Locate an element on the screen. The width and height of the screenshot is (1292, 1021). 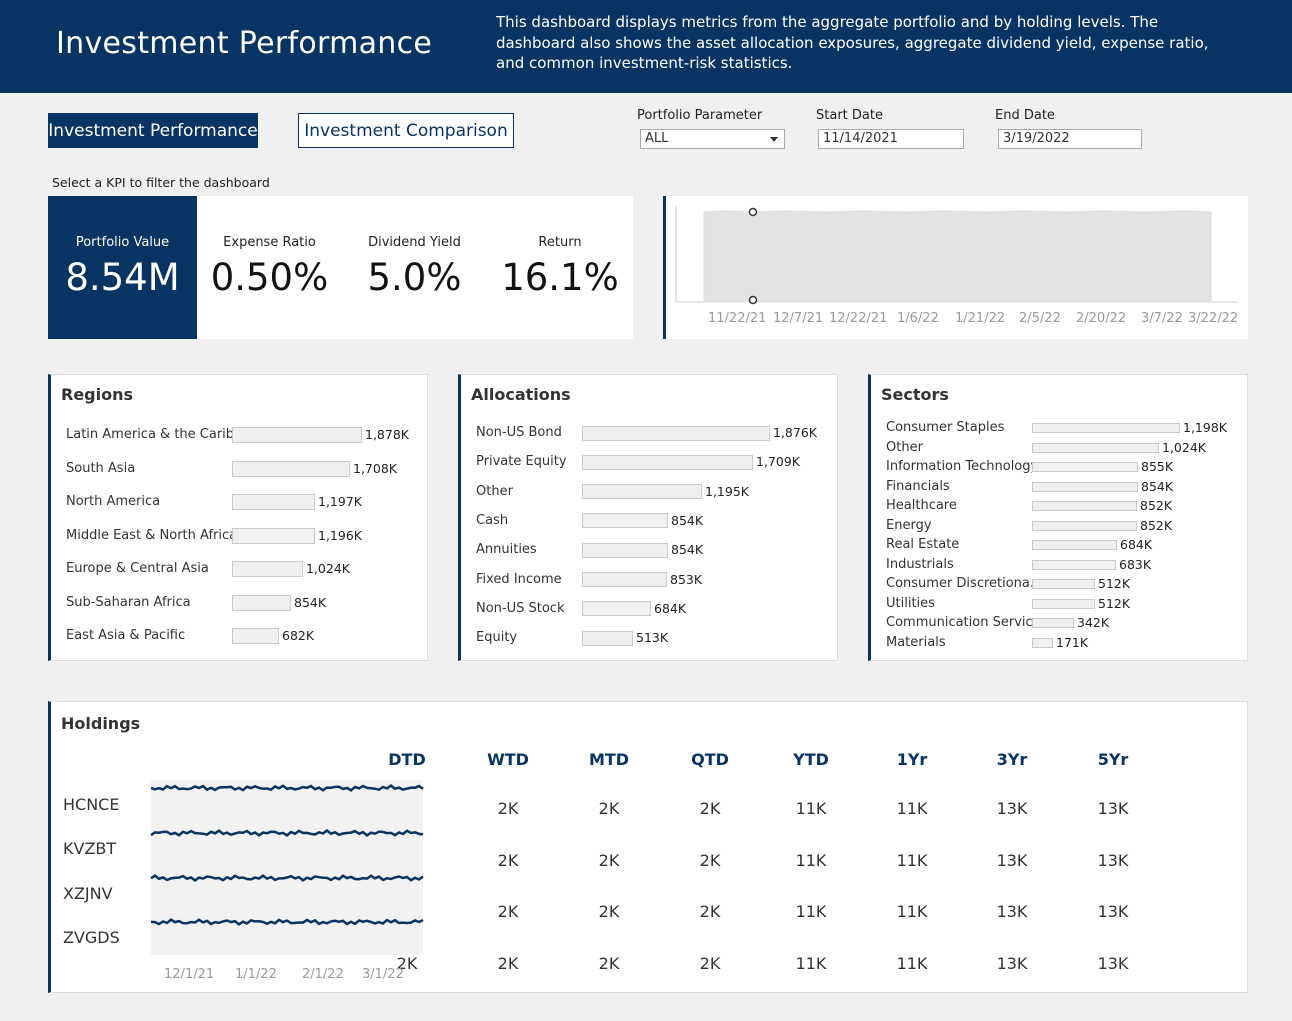
portfolio-parameter-value: ALL is located at coordinates (657, 138).